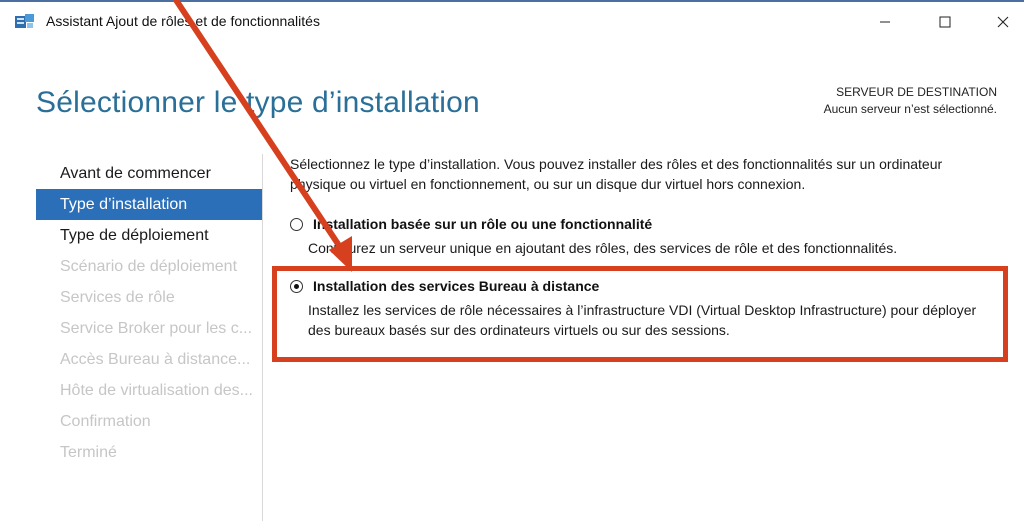 Image resolution: width=1024 pixels, height=521 pixels. Describe the element at coordinates (262, 337) in the screenshot. I see `nav-divider` at that location.